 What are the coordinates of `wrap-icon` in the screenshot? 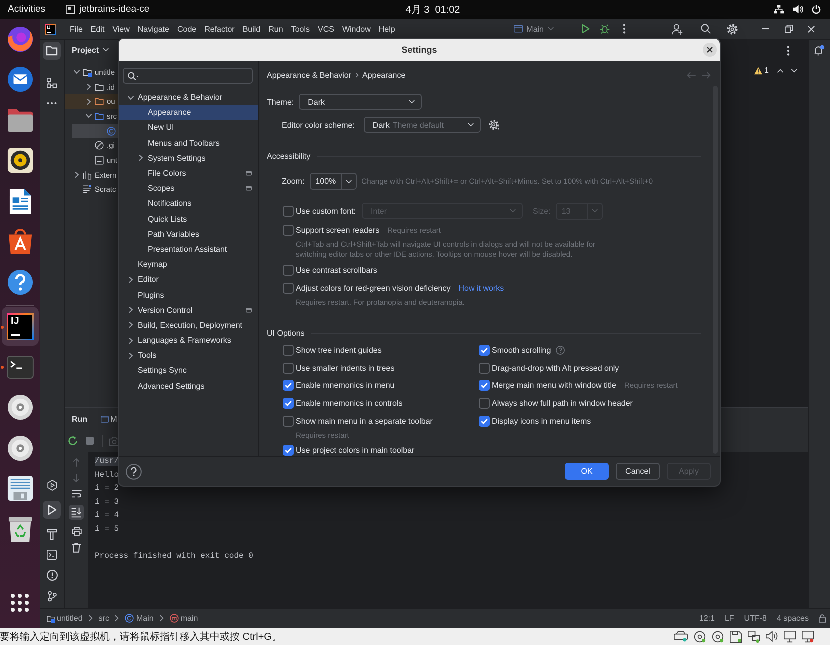 It's located at (77, 494).